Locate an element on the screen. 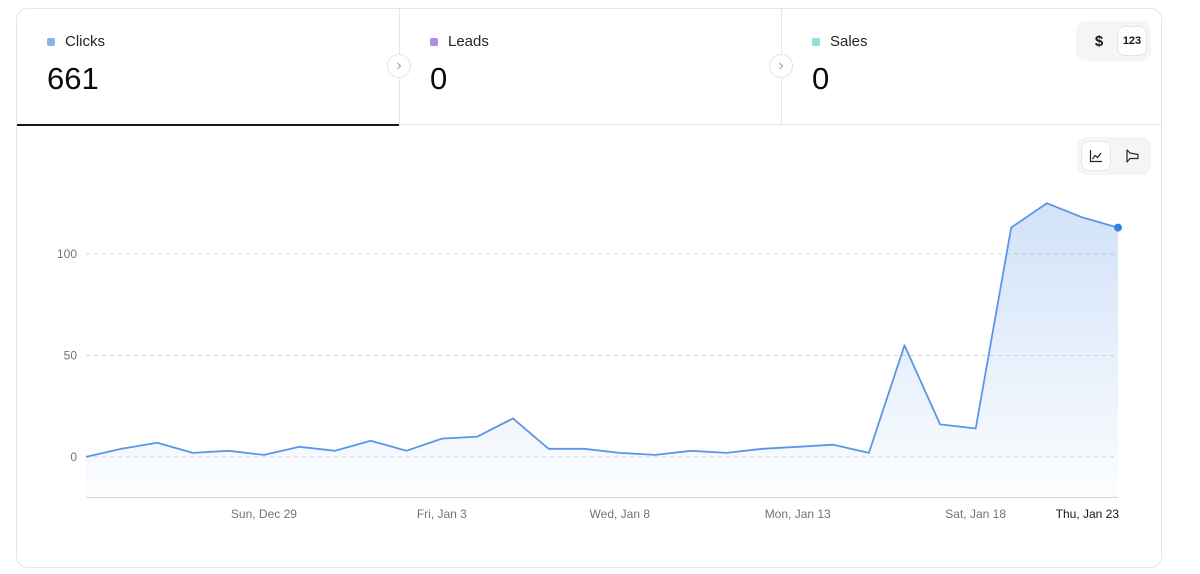 The image size is (1200, 574). data-point is located at coordinates (1118, 227).